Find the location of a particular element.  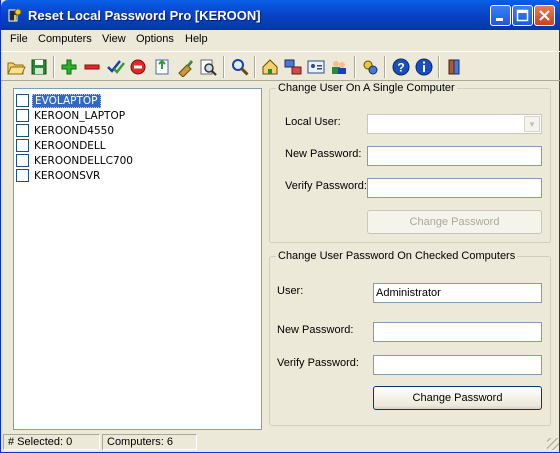

close-icon is located at coordinates (544, 15).